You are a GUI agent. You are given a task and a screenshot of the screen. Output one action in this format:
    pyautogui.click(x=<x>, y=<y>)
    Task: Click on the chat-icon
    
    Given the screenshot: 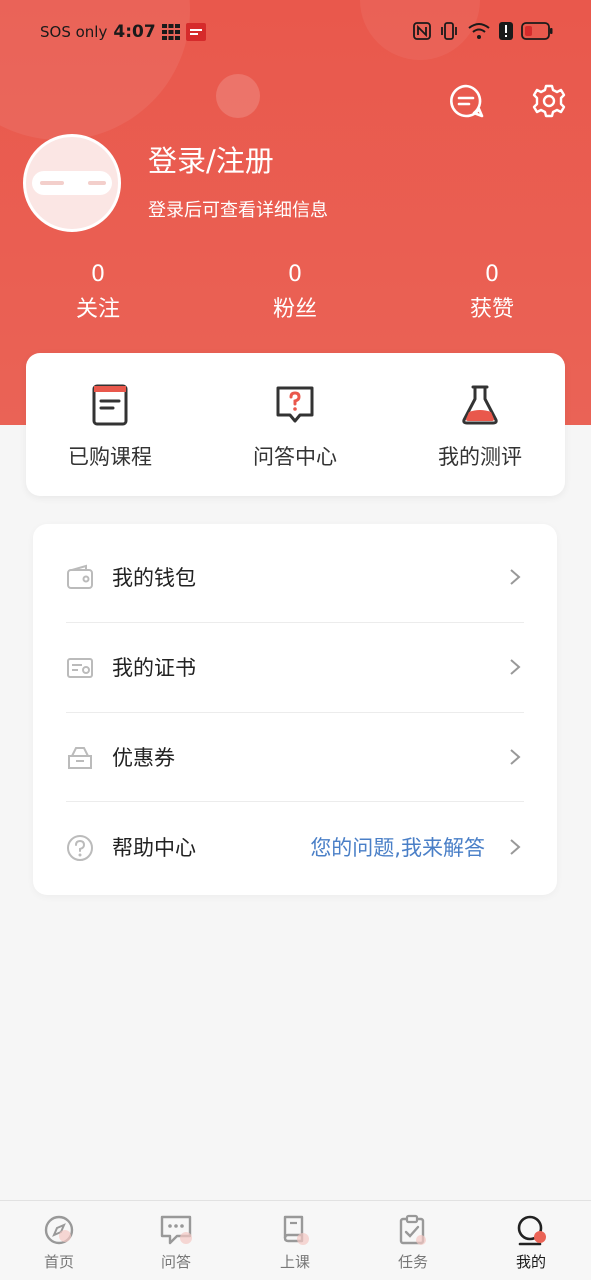 What is the action you would take?
    pyautogui.click(x=176, y=1230)
    